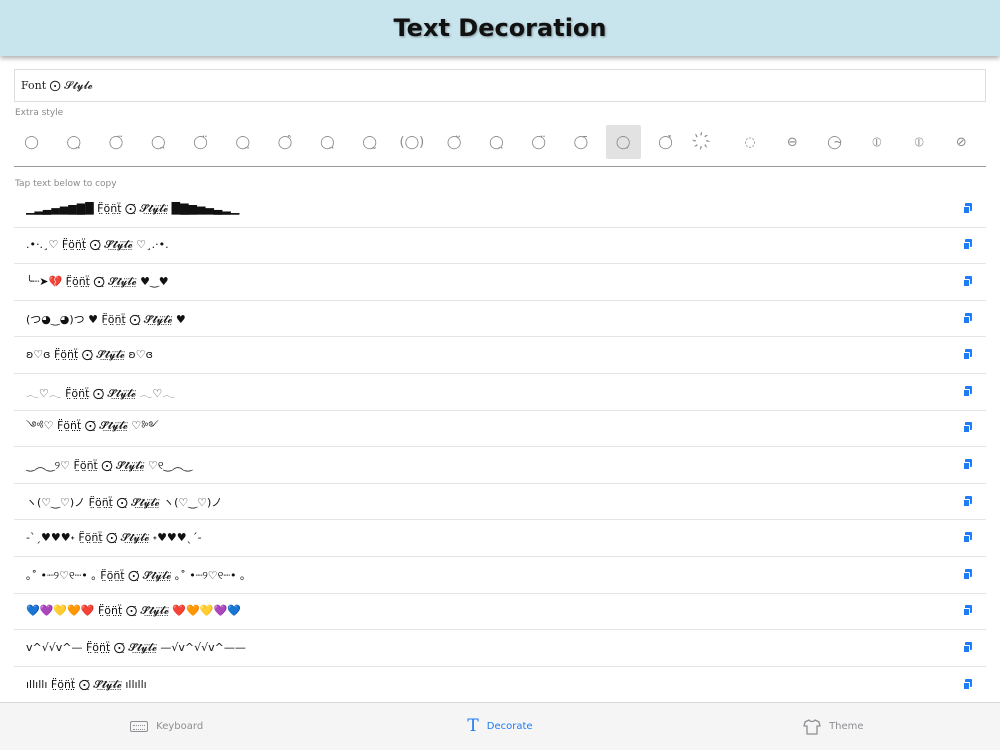 Image resolution: width=1000 pixels, height=750 pixels. What do you see at coordinates (285, 142) in the screenshot?
I see `extra-style-option: ◯̂` at bounding box center [285, 142].